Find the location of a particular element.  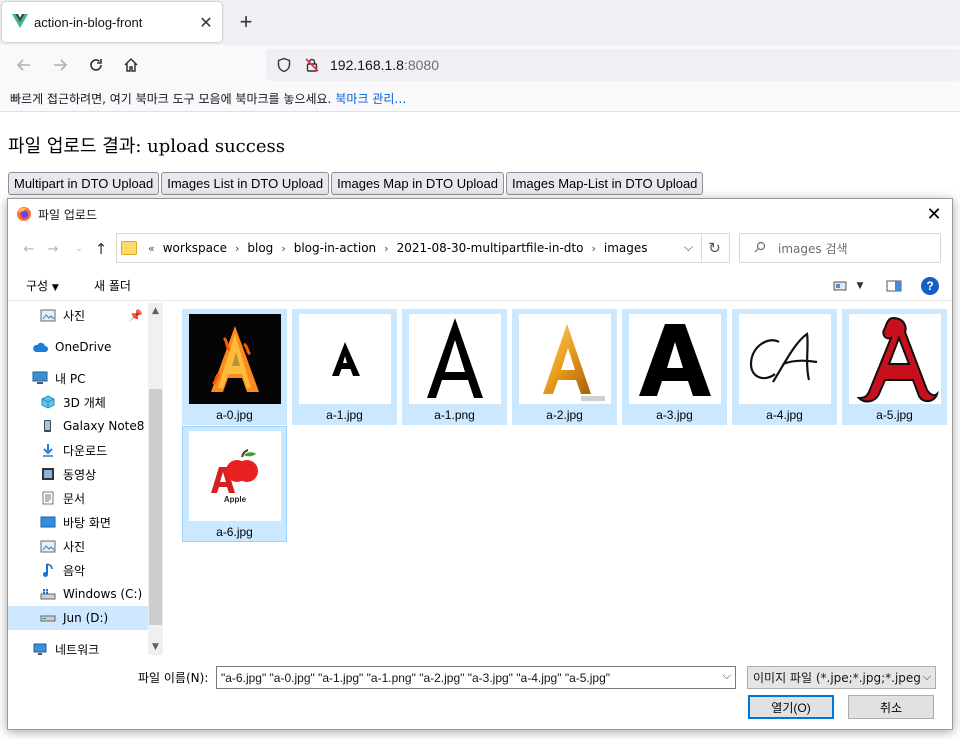

file-item: a-1.png is located at coordinates (454, 367).